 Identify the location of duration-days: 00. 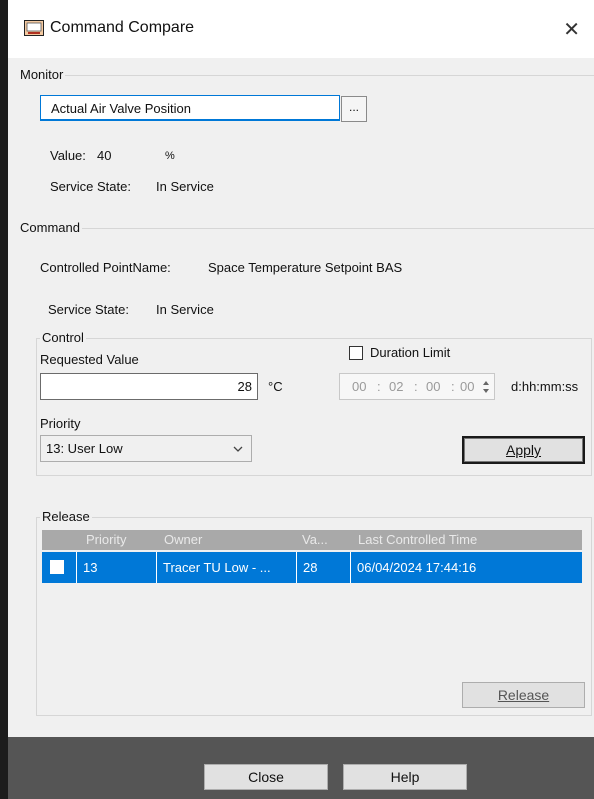
(359, 386).